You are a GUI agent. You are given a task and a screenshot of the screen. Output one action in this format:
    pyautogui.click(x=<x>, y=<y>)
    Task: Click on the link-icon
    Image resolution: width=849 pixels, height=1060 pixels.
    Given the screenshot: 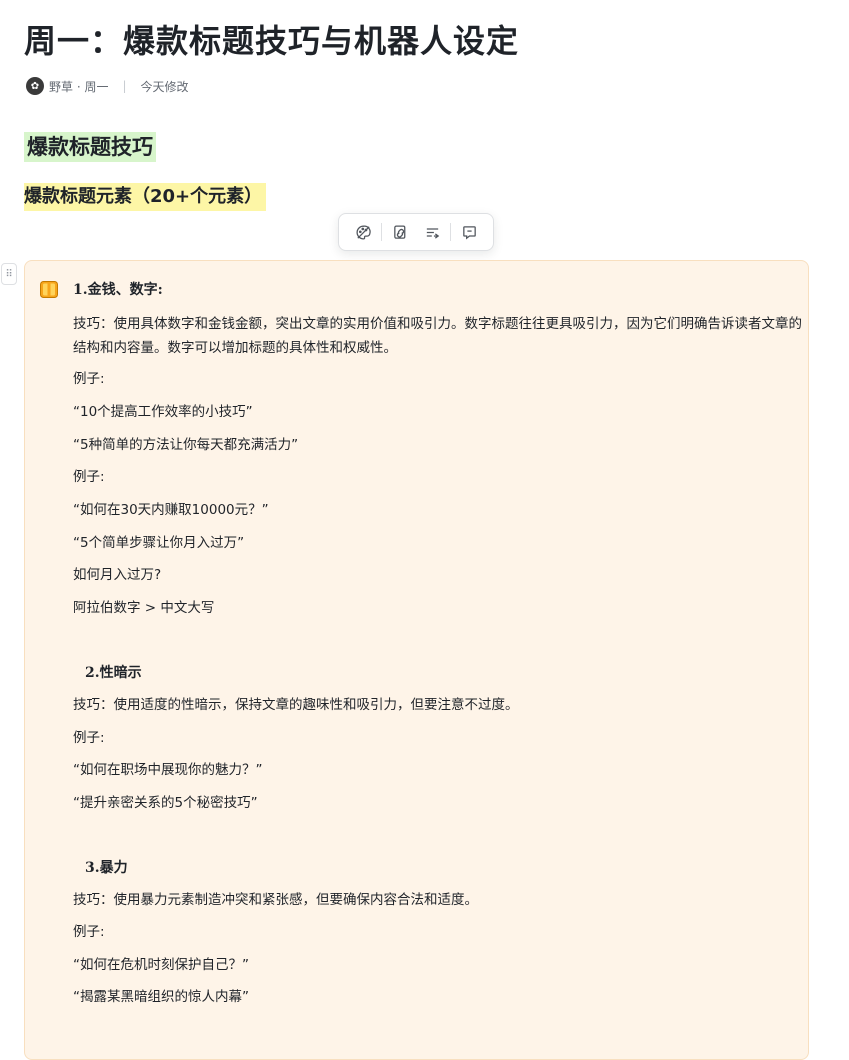 What is the action you would take?
    pyautogui.click(x=400, y=232)
    